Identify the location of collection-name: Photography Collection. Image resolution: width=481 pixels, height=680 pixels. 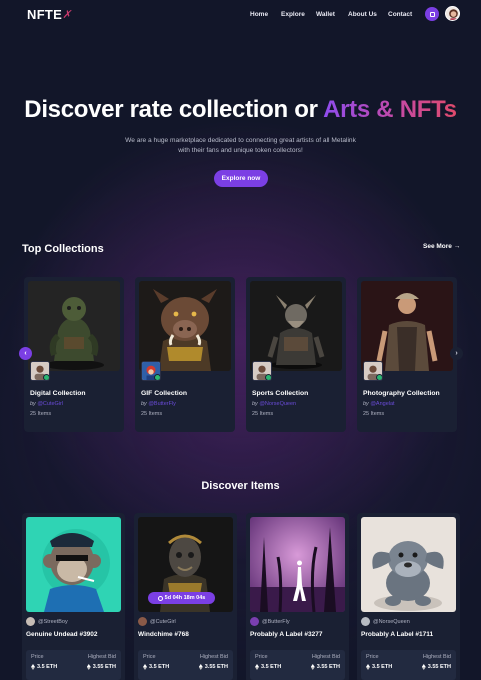
(401, 393).